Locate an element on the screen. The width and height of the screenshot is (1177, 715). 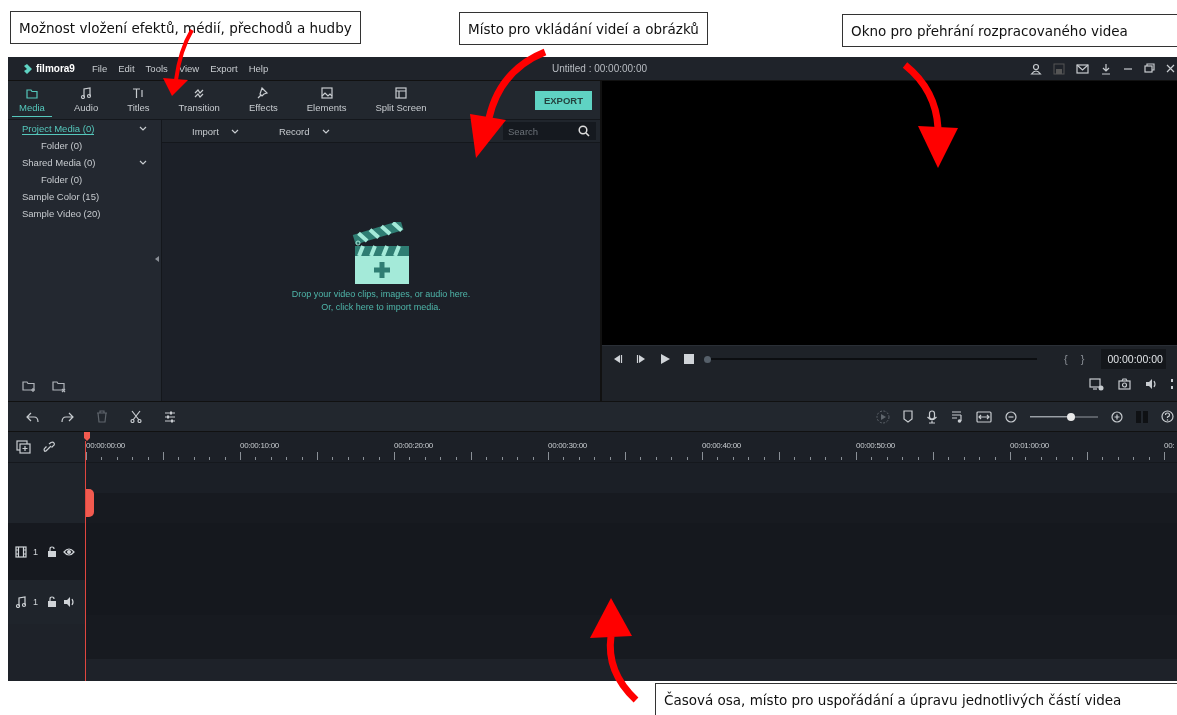
drop-hint: Or, click here to import media. is located at coordinates (381, 307).